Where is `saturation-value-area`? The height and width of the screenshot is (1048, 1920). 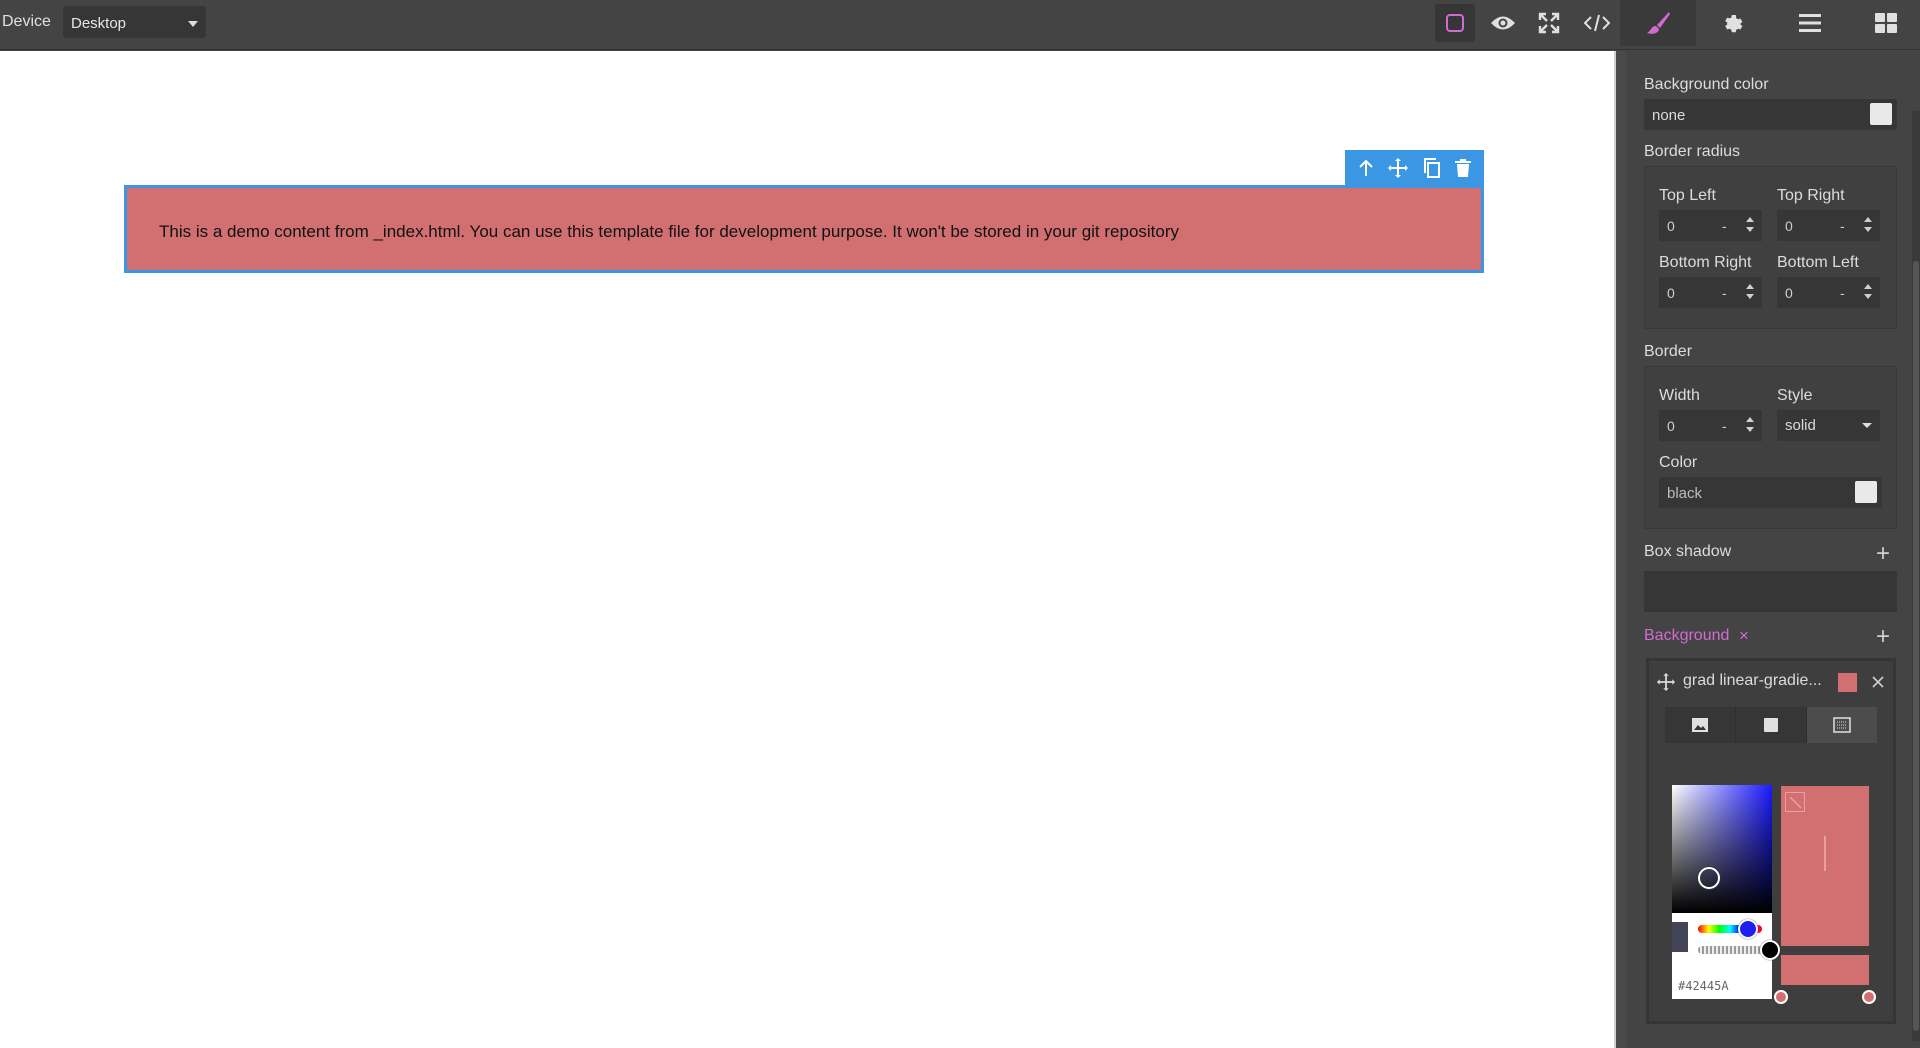
saturation-value-area is located at coordinates (1722, 849).